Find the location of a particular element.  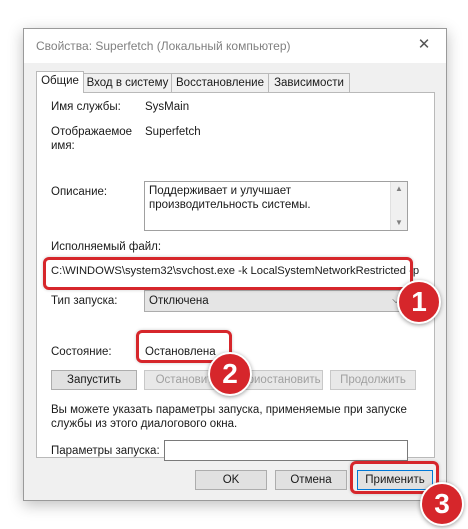

executable-label: Исполняемый файл: is located at coordinates (106, 247).